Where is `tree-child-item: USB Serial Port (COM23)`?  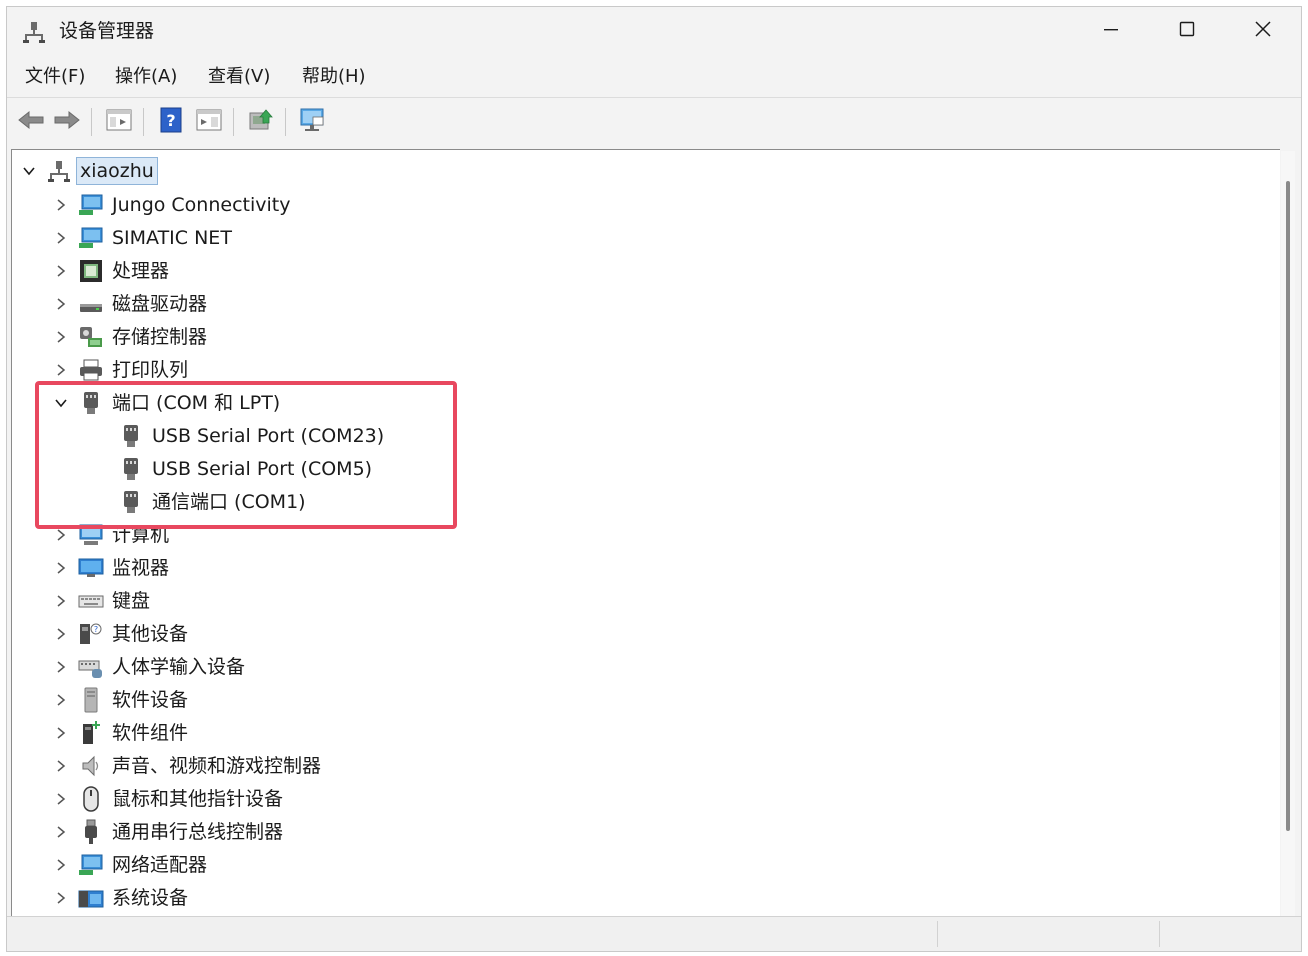 tree-child-item: USB Serial Port (COM23) is located at coordinates (251, 436).